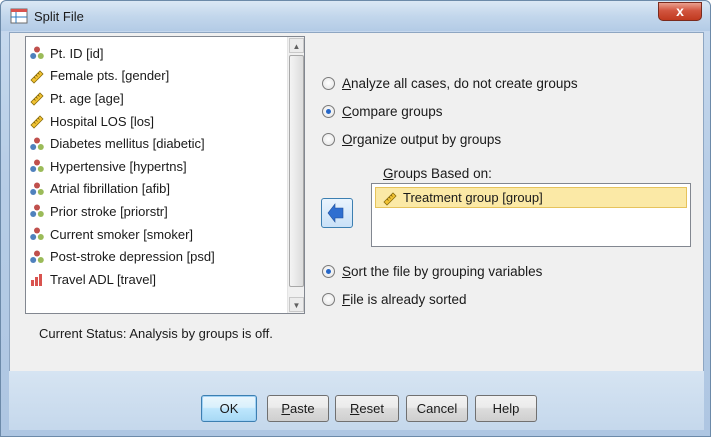 Image resolution: width=711 pixels, height=437 pixels. I want to click on group-variable-item: Treatment group [group], so click(531, 197).